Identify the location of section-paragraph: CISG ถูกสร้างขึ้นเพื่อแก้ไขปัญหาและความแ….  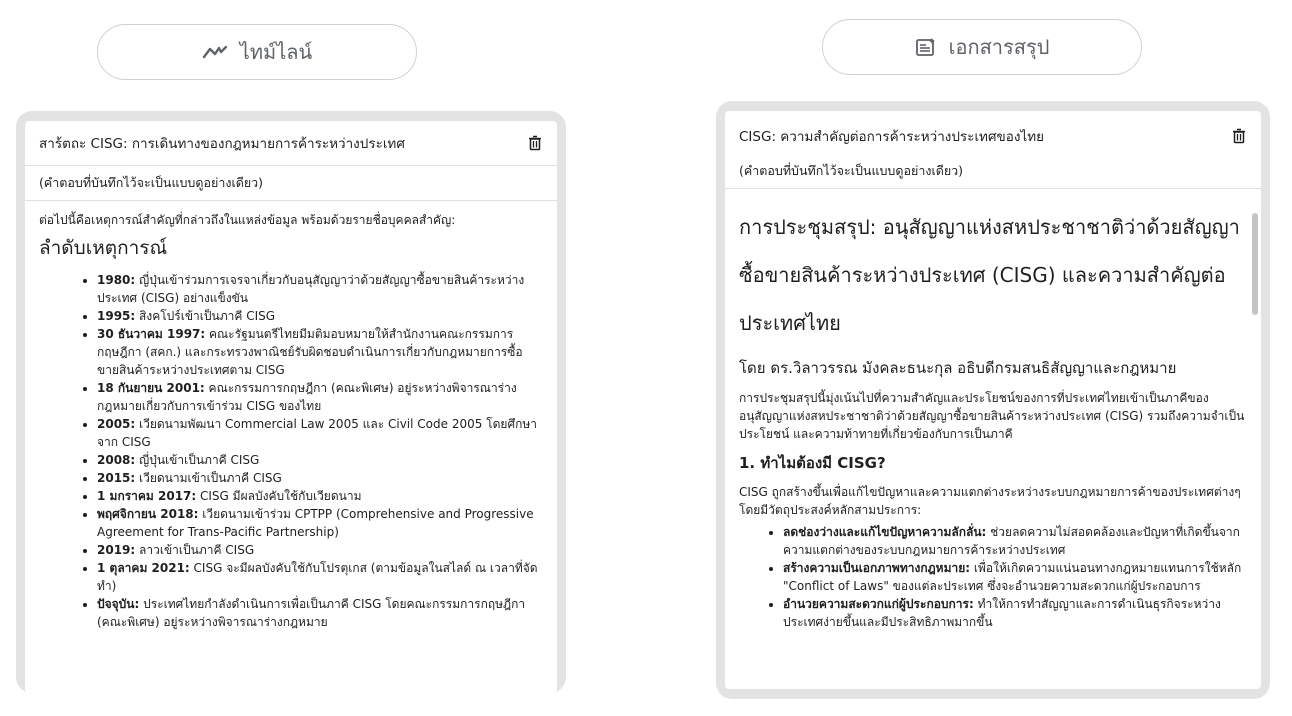
(990, 501).